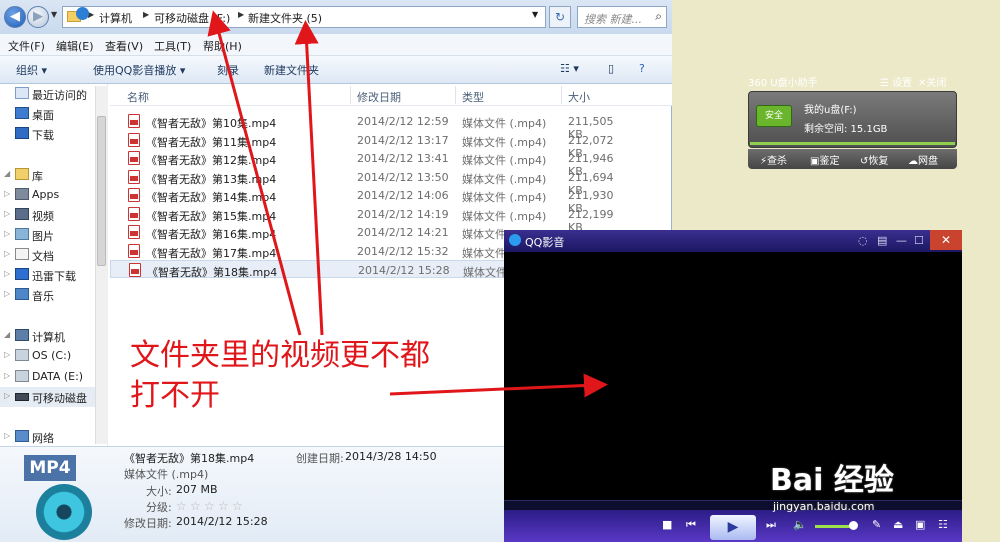 The width and height of the screenshot is (1000, 542). What do you see at coordinates (691, 525) in the screenshot?
I see `previous-icon: ⏮` at bounding box center [691, 525].